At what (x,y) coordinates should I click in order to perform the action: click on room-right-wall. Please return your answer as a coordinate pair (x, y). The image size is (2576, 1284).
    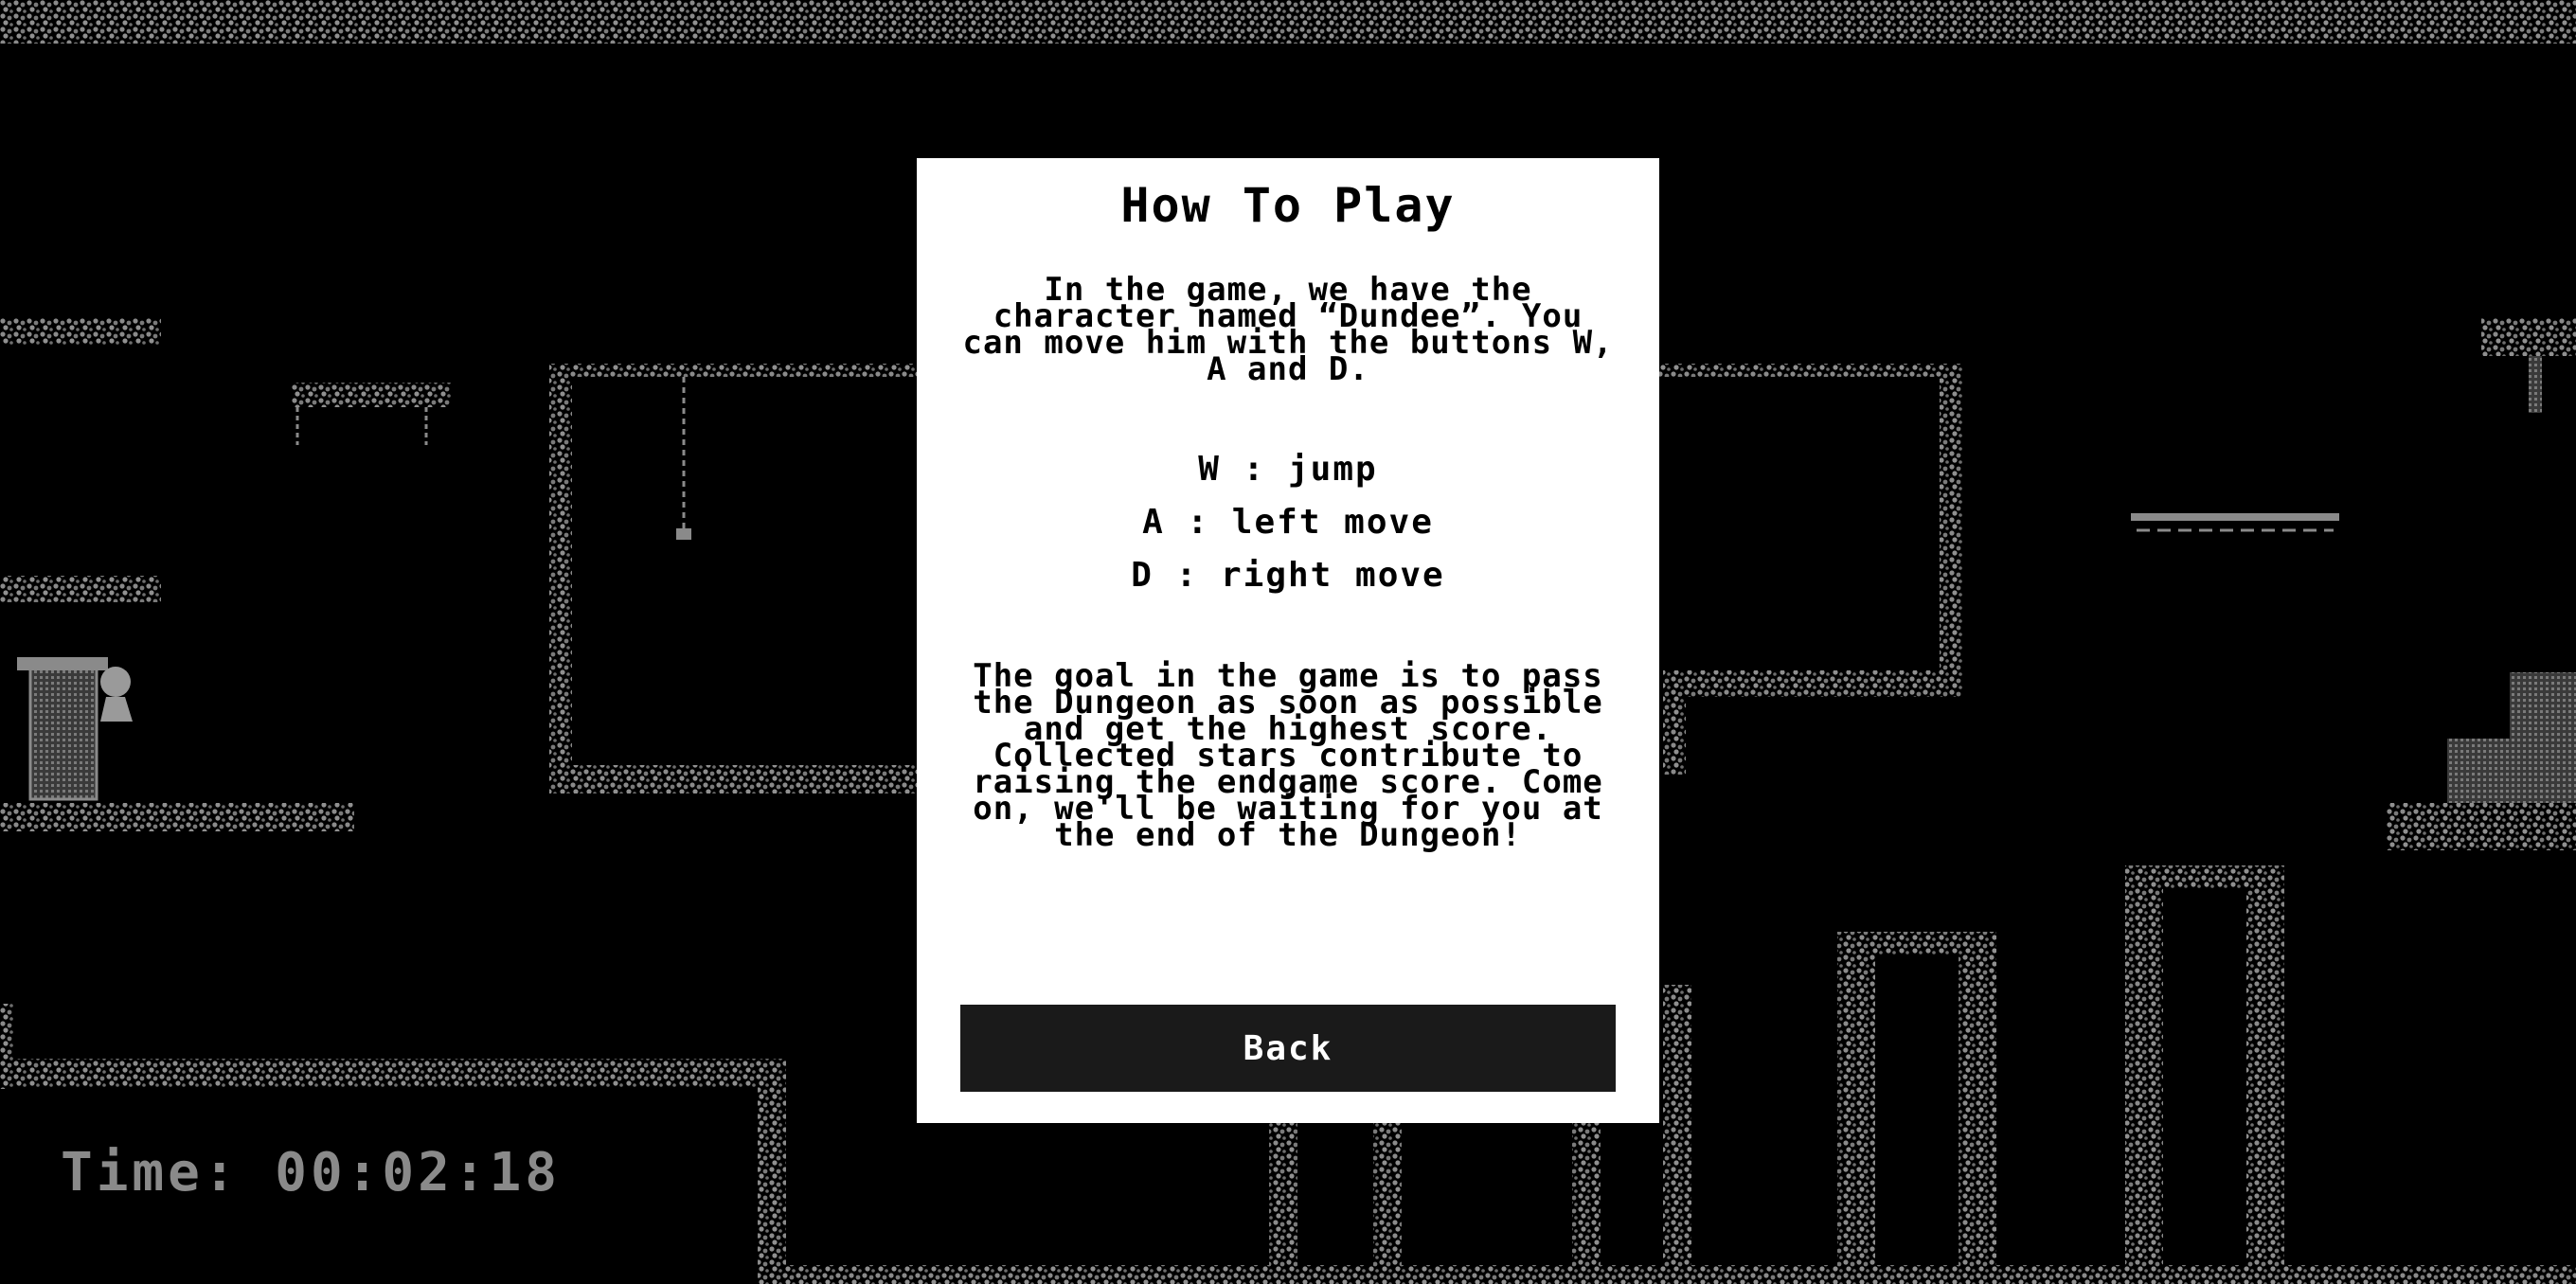
    Looking at the image, I should click on (1951, 525).